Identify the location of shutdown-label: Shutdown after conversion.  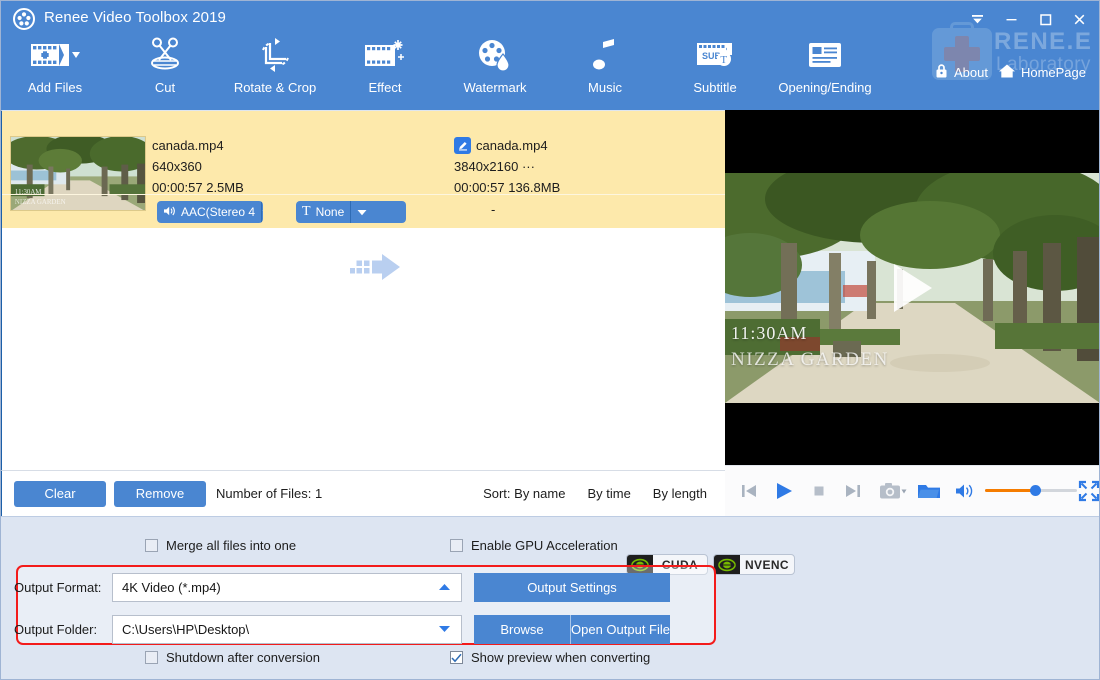
(243, 657).